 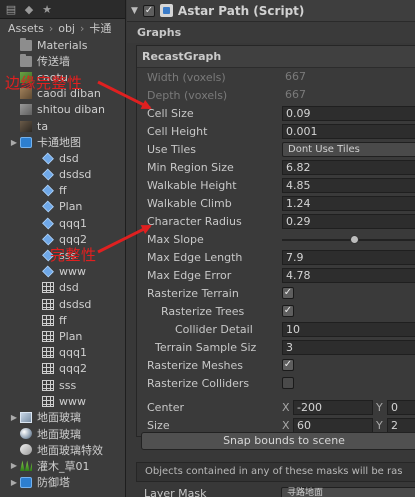 I want to click on slider-track, so click(x=348, y=239).